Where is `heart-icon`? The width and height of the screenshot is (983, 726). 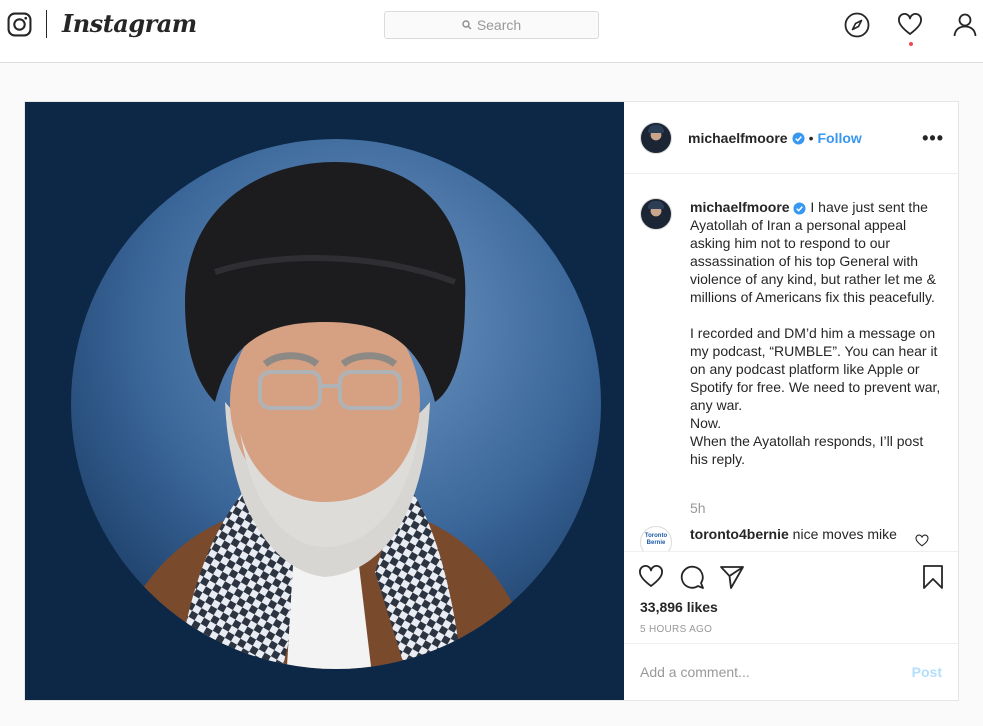
heart-icon is located at coordinates (910, 25).